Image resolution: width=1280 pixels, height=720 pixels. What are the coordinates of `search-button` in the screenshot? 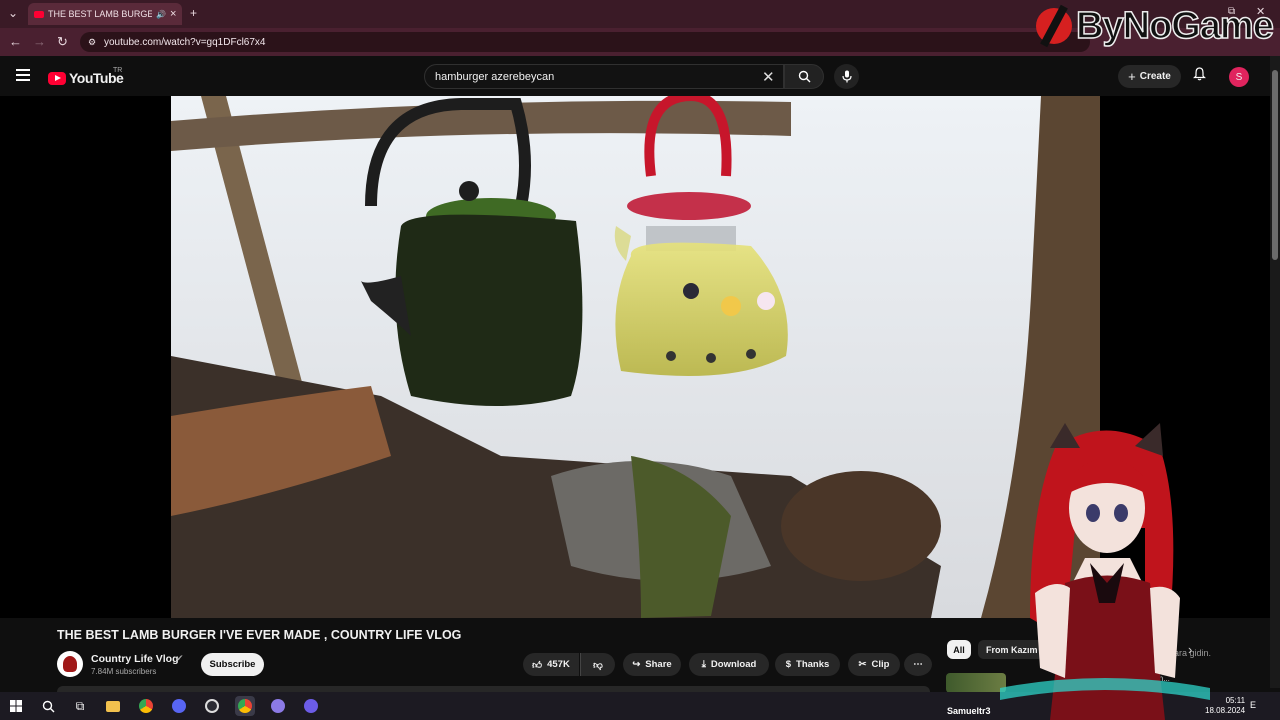 It's located at (804, 76).